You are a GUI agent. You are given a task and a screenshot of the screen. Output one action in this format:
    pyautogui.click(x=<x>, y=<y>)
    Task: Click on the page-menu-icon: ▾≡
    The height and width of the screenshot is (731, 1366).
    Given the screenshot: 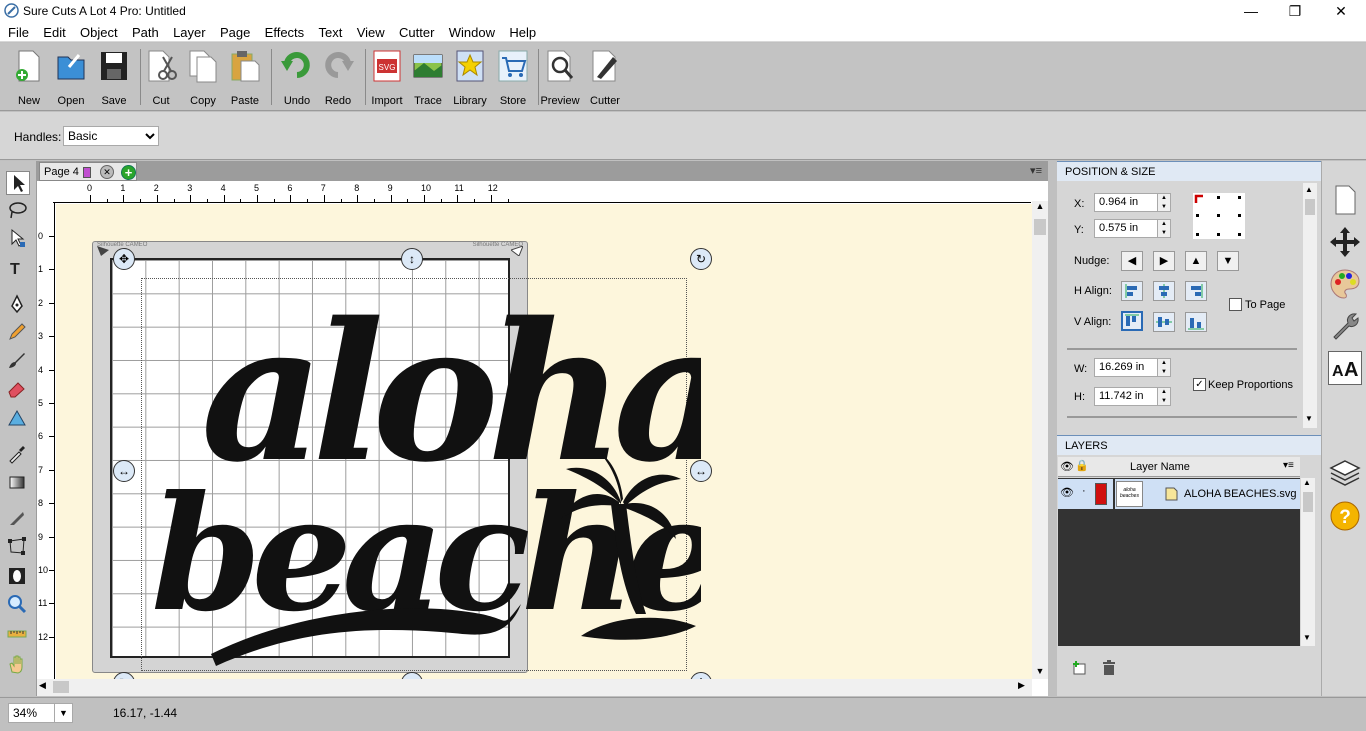 What is the action you would take?
    pyautogui.click(x=1036, y=170)
    